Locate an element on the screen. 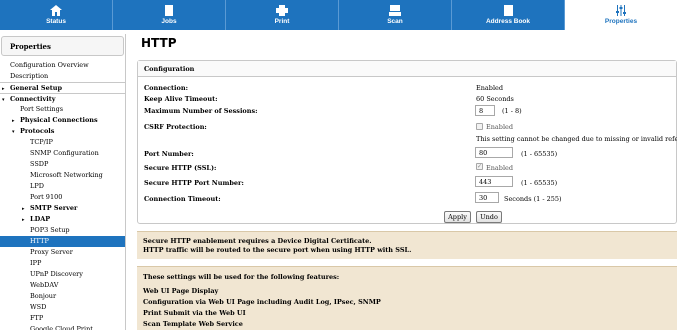 Image resolution: width=677 pixels, height=330 pixels. secure-port-label: Secure HTTP Port Number: is located at coordinates (194, 183).